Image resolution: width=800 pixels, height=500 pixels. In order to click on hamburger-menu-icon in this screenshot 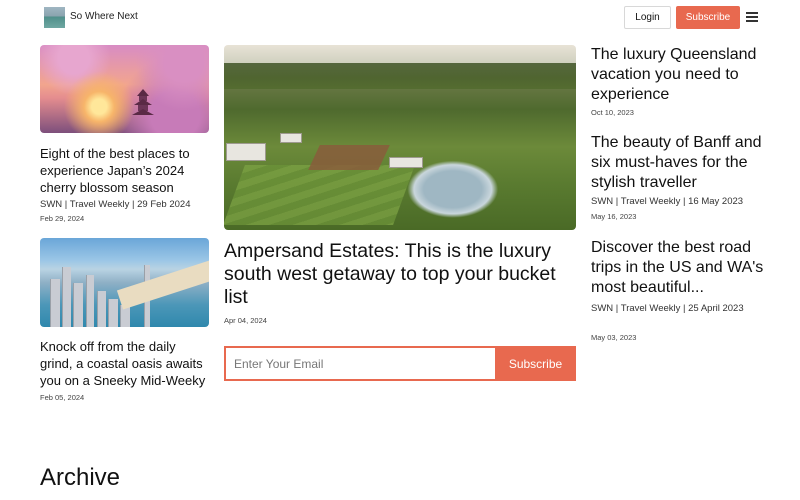, I will do `click(752, 17)`.